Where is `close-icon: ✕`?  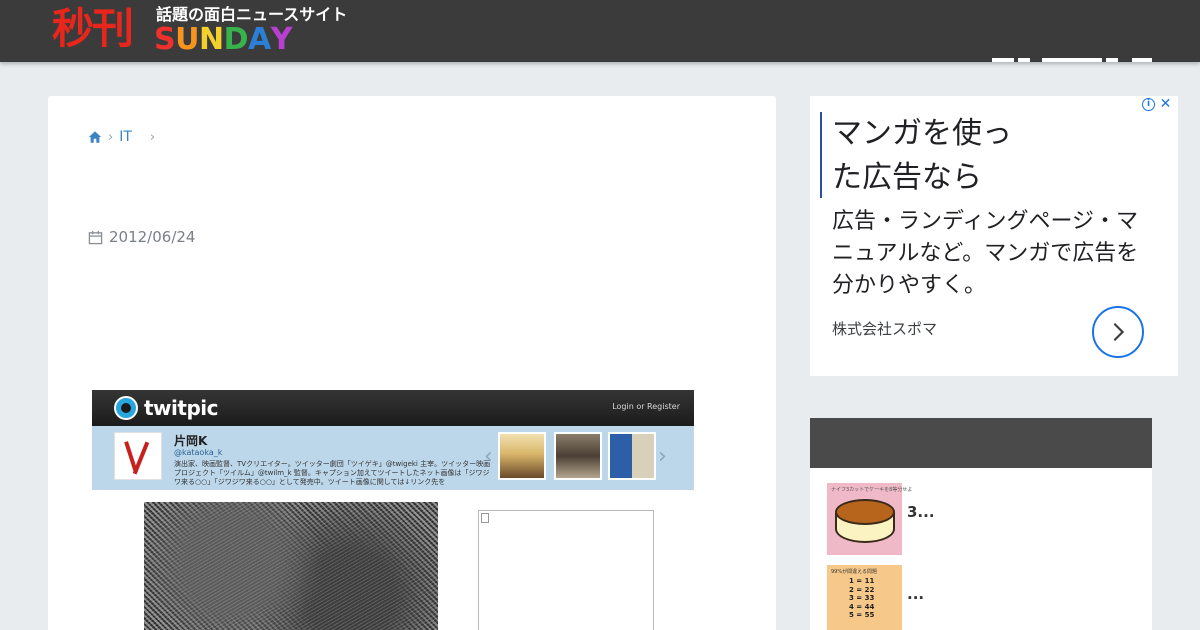 close-icon: ✕ is located at coordinates (1165, 104).